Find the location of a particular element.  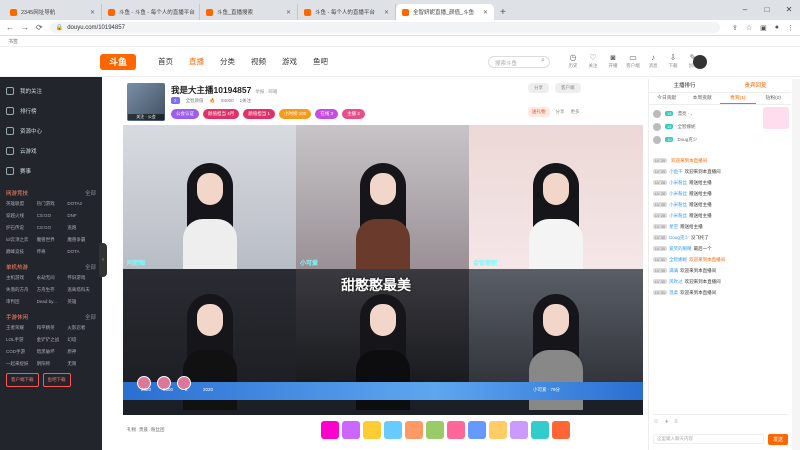

sidebar-item-cloudgame: 云游戏 is located at coordinates (51, 151).